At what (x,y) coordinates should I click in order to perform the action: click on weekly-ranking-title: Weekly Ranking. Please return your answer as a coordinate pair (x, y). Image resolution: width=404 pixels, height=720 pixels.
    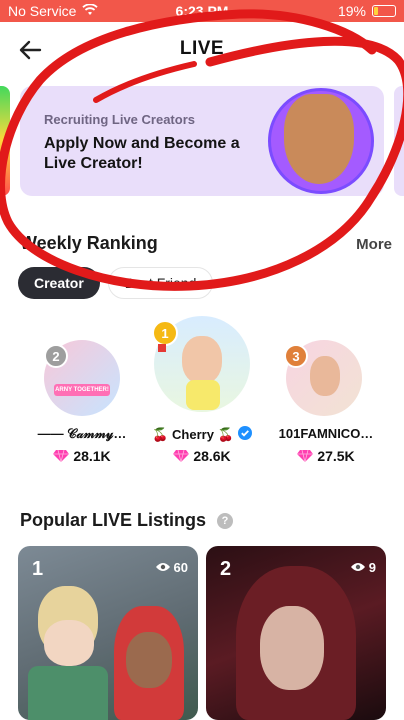
    Looking at the image, I should click on (89, 243).